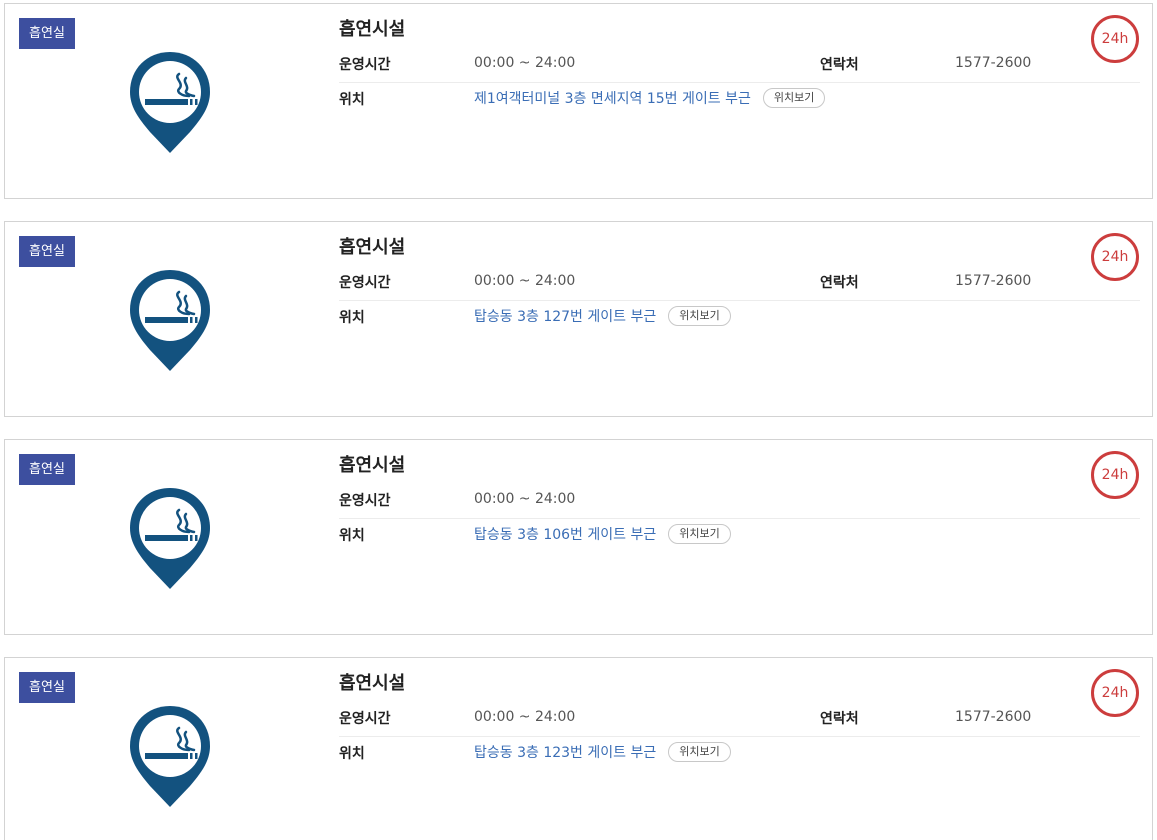 This screenshot has height=840, width=1157. I want to click on location-wrap: 탑승동 3층 106번 게이트 부근 위치보기, so click(602, 534).